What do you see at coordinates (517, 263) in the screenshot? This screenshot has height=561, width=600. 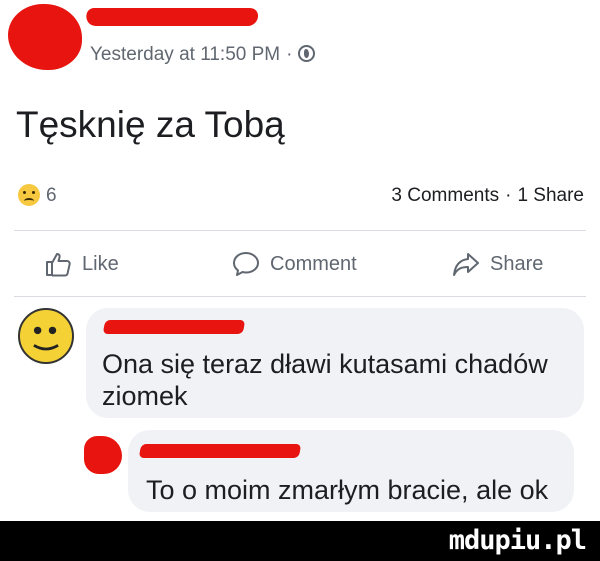 I see `share-label: Share` at bounding box center [517, 263].